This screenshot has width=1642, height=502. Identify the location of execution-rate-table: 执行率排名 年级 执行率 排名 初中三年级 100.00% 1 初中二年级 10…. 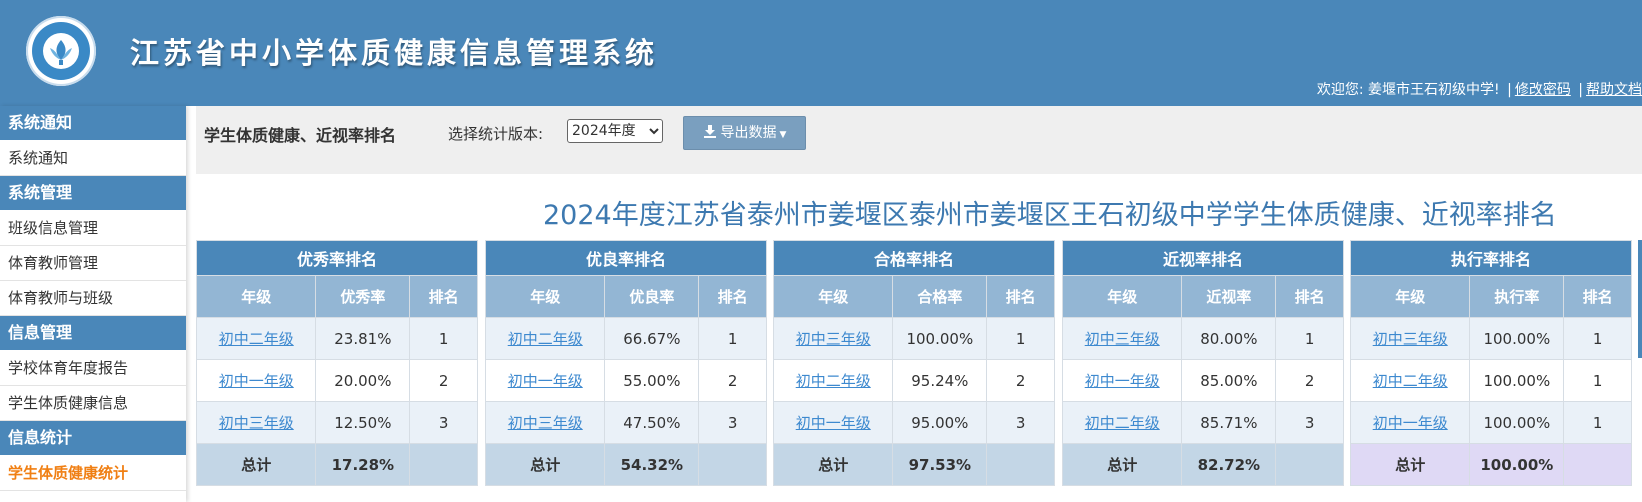
(1490, 363).